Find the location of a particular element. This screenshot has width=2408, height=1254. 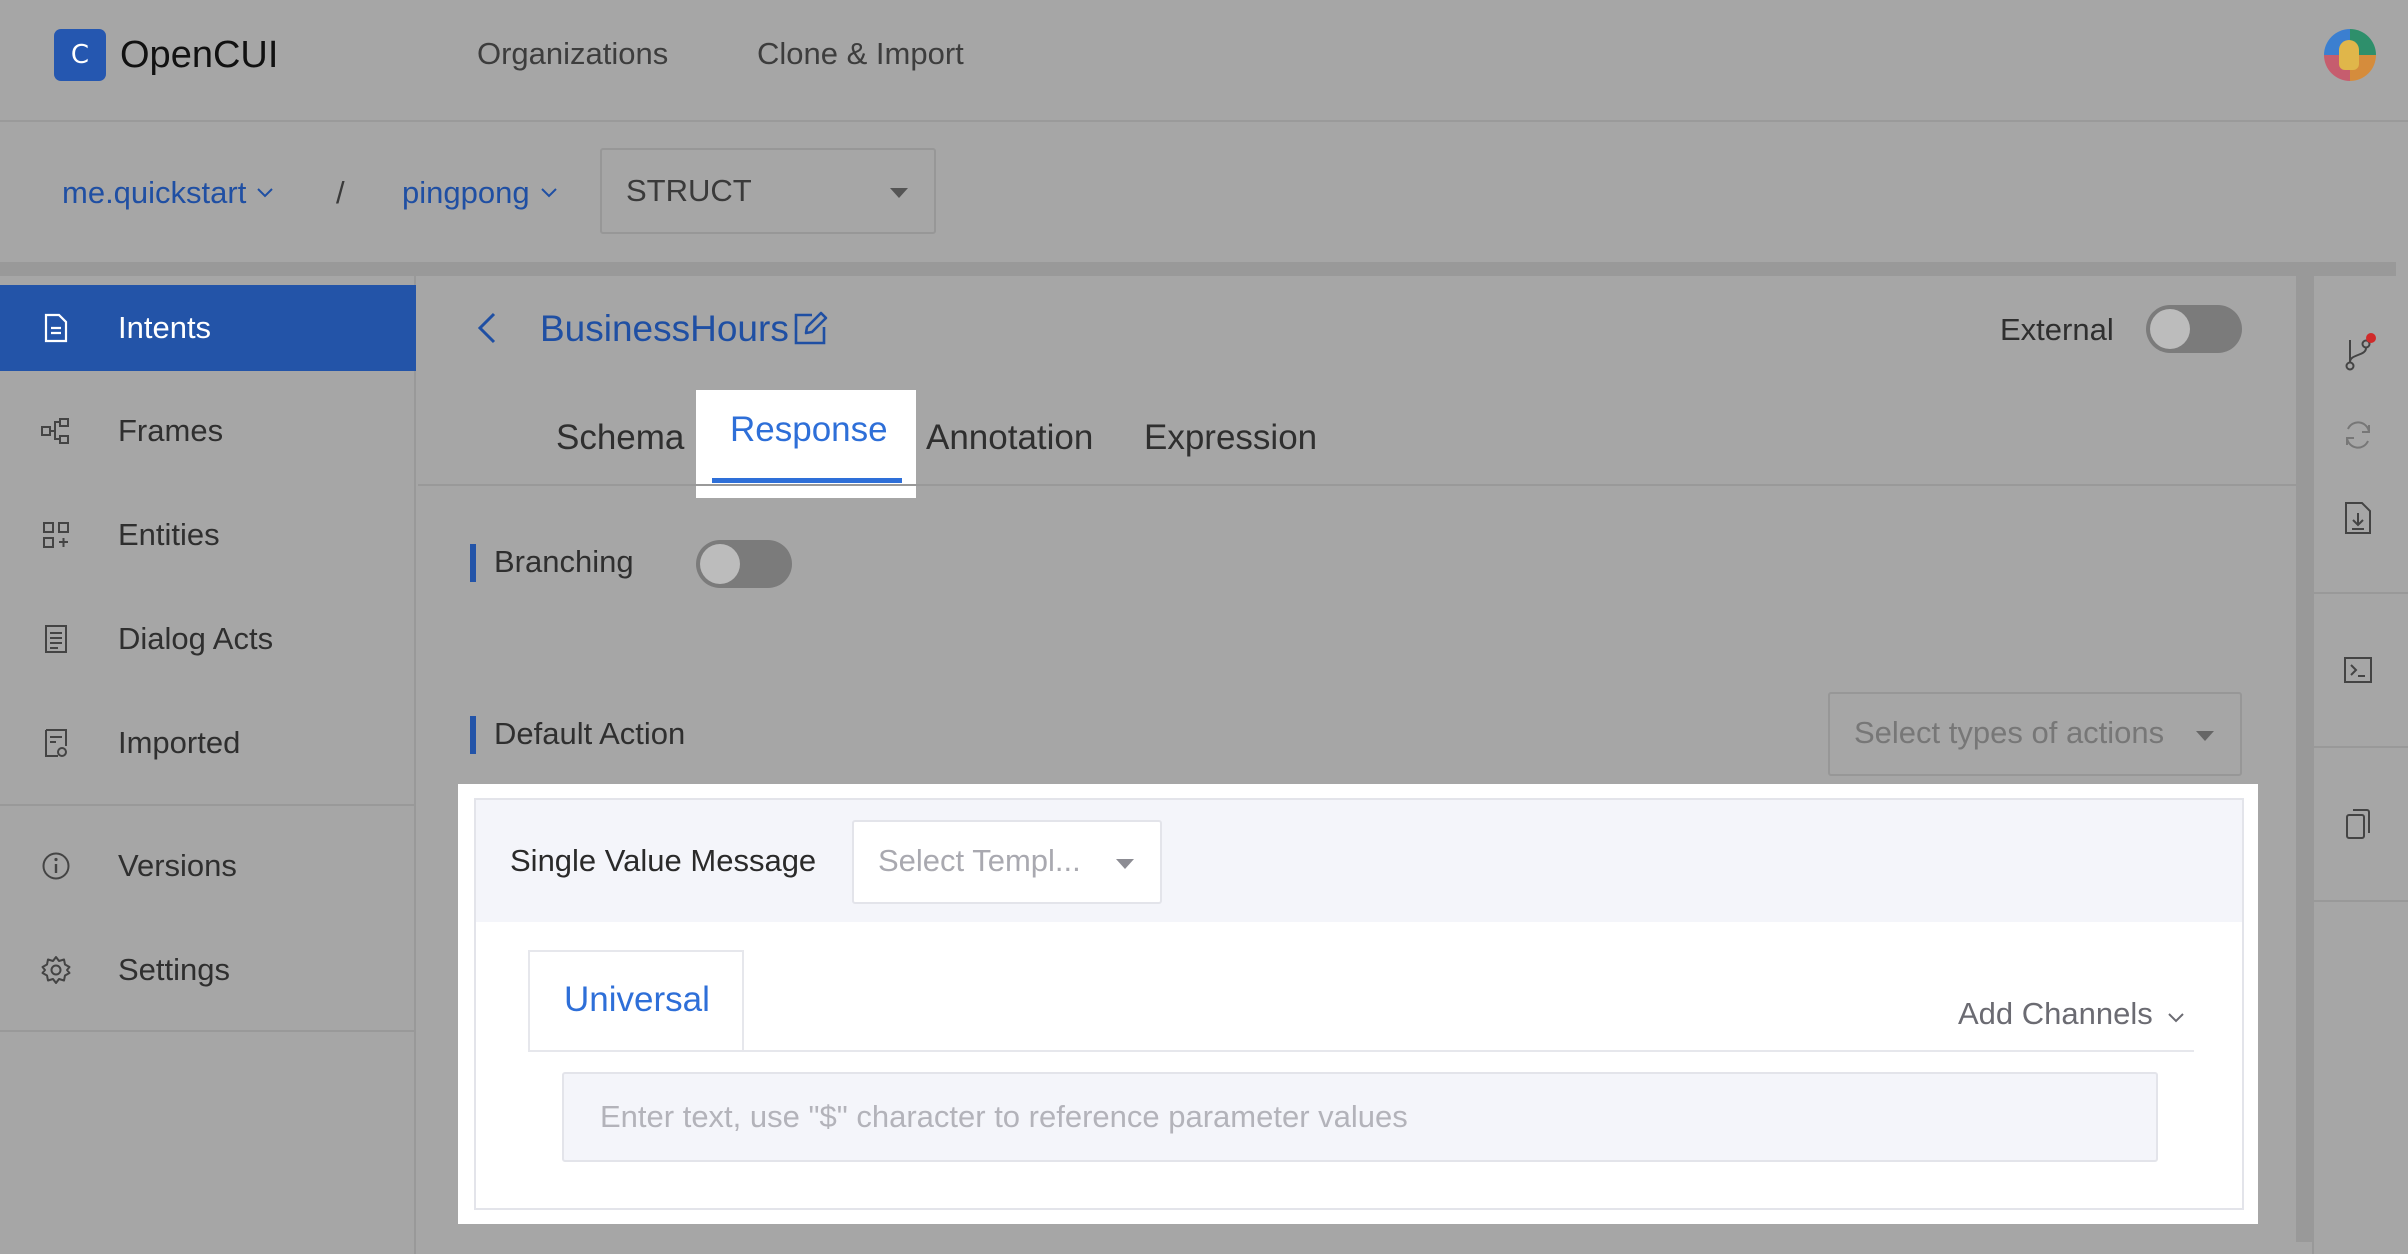

response-text-input is located at coordinates (1360, 1117).